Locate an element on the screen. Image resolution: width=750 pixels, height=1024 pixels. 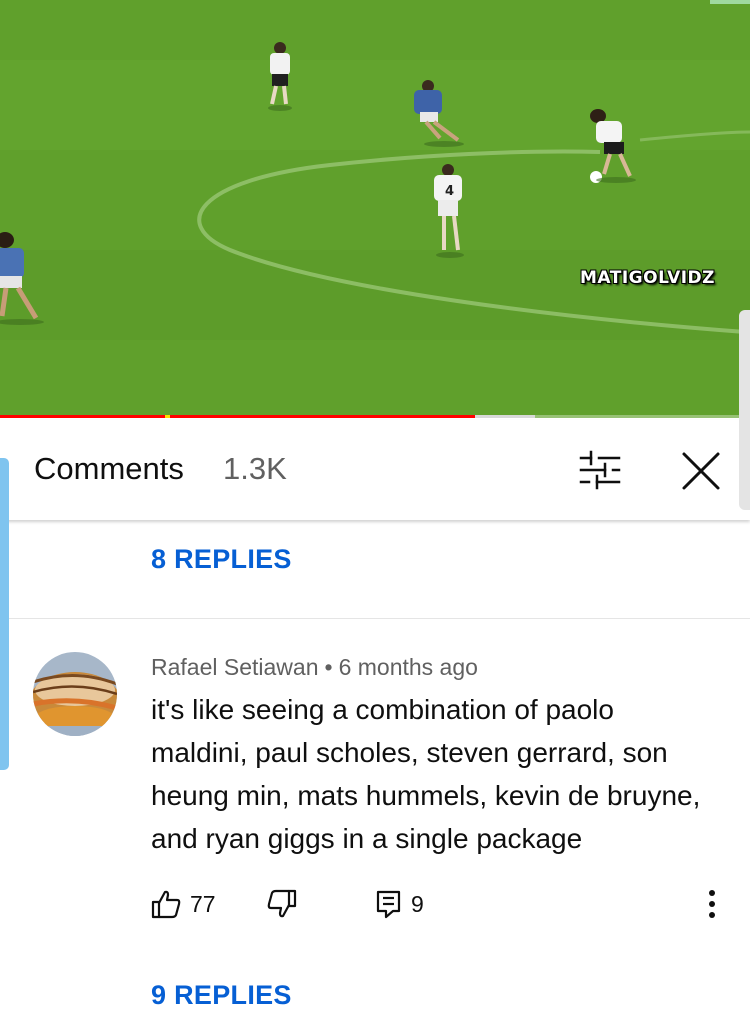
comments-count: 1.3K is located at coordinates (255, 468).